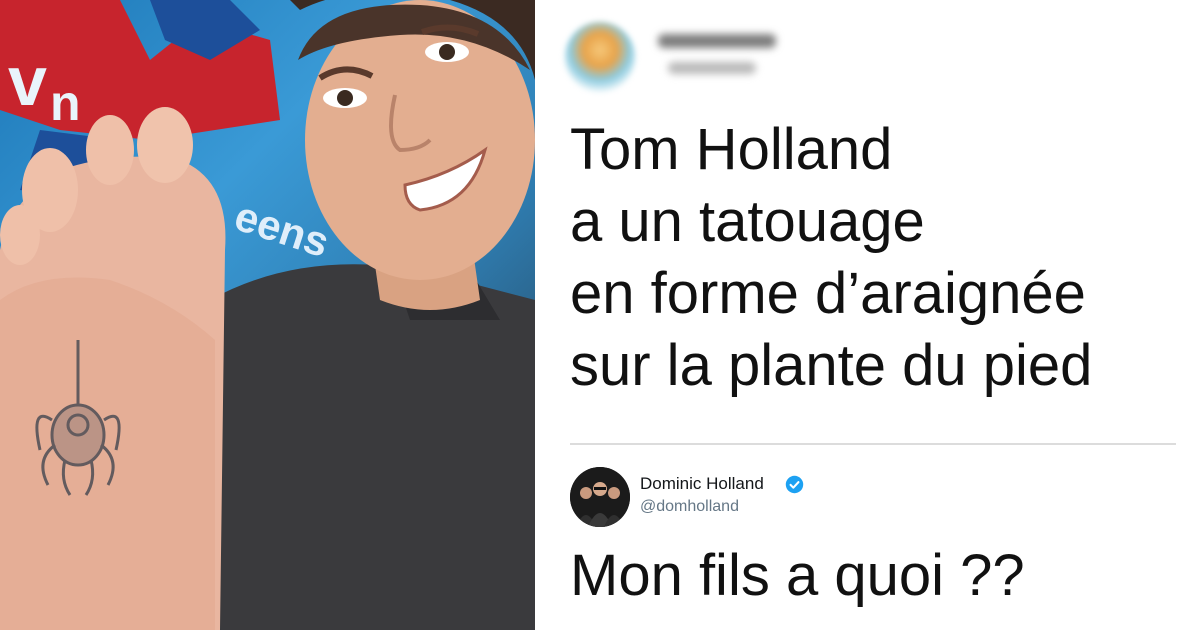 Image resolution: width=1200 pixels, height=630 pixels. I want to click on tweet-author-avatar, so click(600, 497).